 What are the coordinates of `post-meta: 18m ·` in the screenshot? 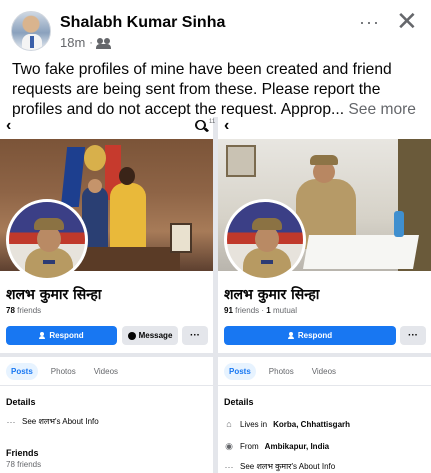 It's located at (85, 42).